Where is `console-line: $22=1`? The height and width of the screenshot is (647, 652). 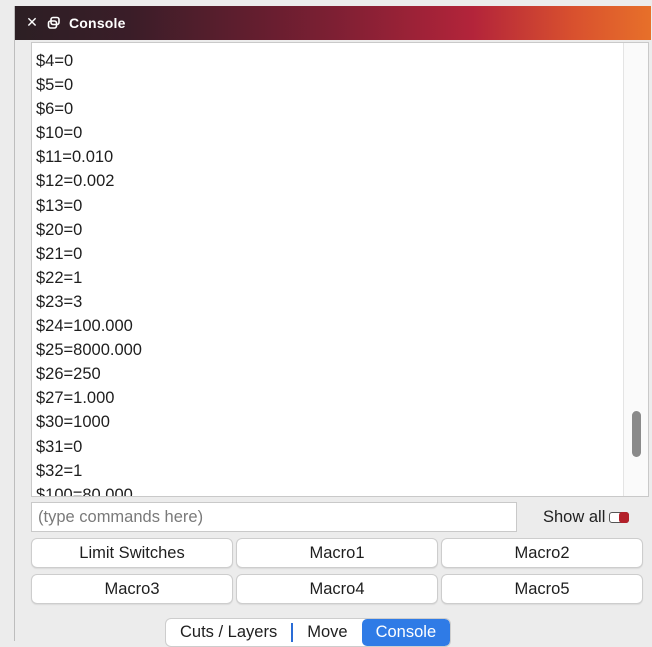 console-line: $22=1 is located at coordinates (59, 277).